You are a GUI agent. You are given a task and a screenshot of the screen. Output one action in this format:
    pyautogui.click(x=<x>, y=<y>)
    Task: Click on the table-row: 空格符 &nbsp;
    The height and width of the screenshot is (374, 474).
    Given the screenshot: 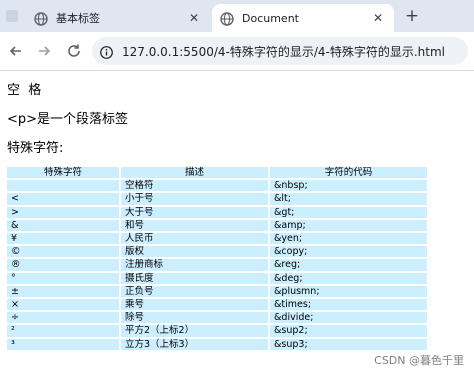 What is the action you would take?
    pyautogui.click(x=217, y=186)
    